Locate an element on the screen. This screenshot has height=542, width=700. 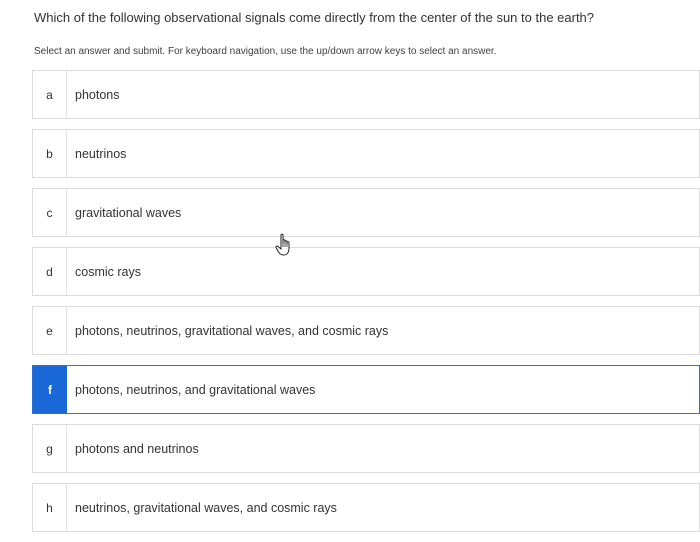
option-text: cosmic rays is located at coordinates (108, 271).